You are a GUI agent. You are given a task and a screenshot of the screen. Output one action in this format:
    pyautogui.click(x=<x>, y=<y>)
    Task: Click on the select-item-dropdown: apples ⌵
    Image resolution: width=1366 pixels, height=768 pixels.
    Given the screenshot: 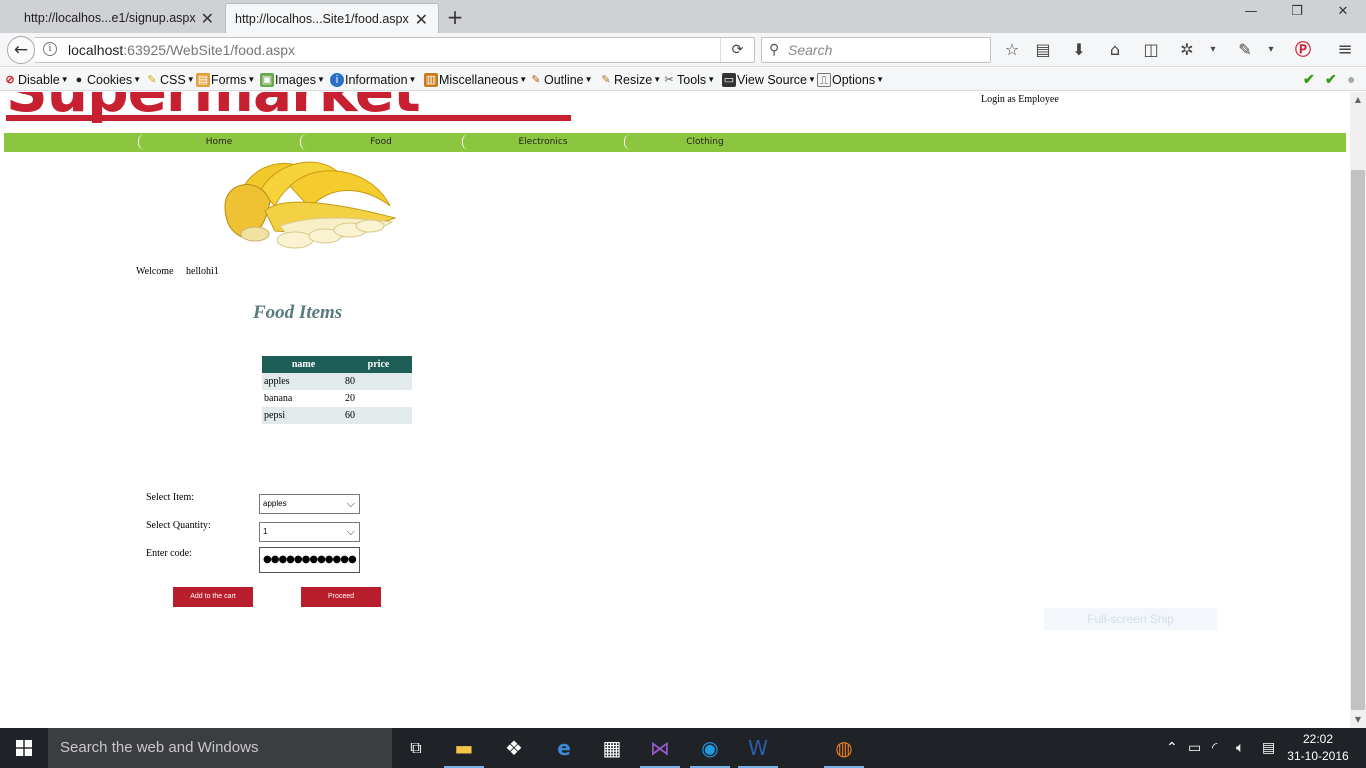 What is the action you would take?
    pyautogui.click(x=309, y=504)
    